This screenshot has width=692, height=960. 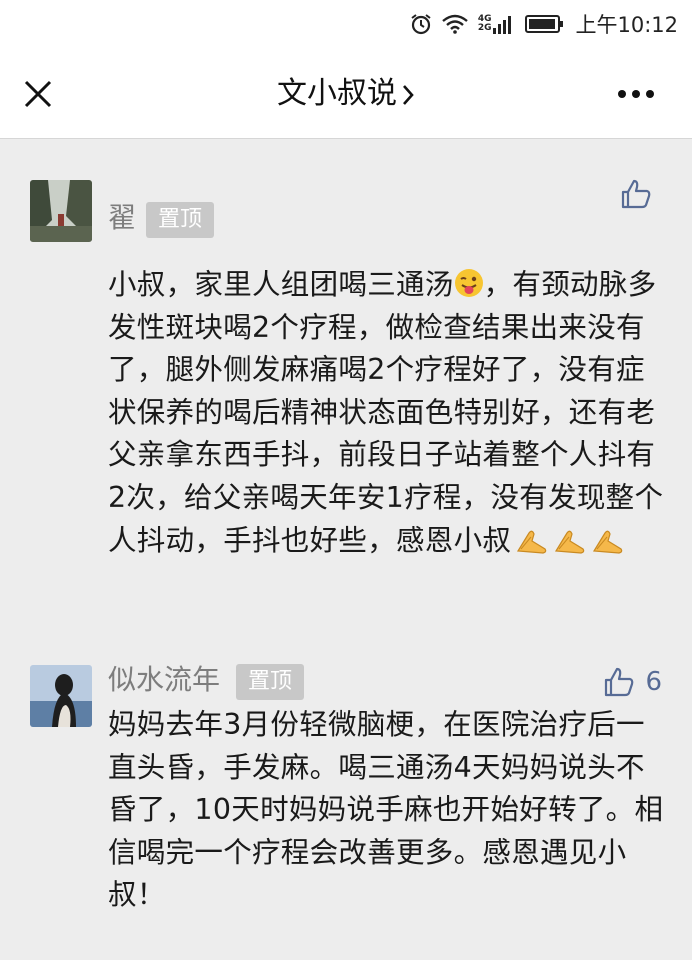 I want to click on status-bar: 4G 2G 上午10:12, so click(x=346, y=24).